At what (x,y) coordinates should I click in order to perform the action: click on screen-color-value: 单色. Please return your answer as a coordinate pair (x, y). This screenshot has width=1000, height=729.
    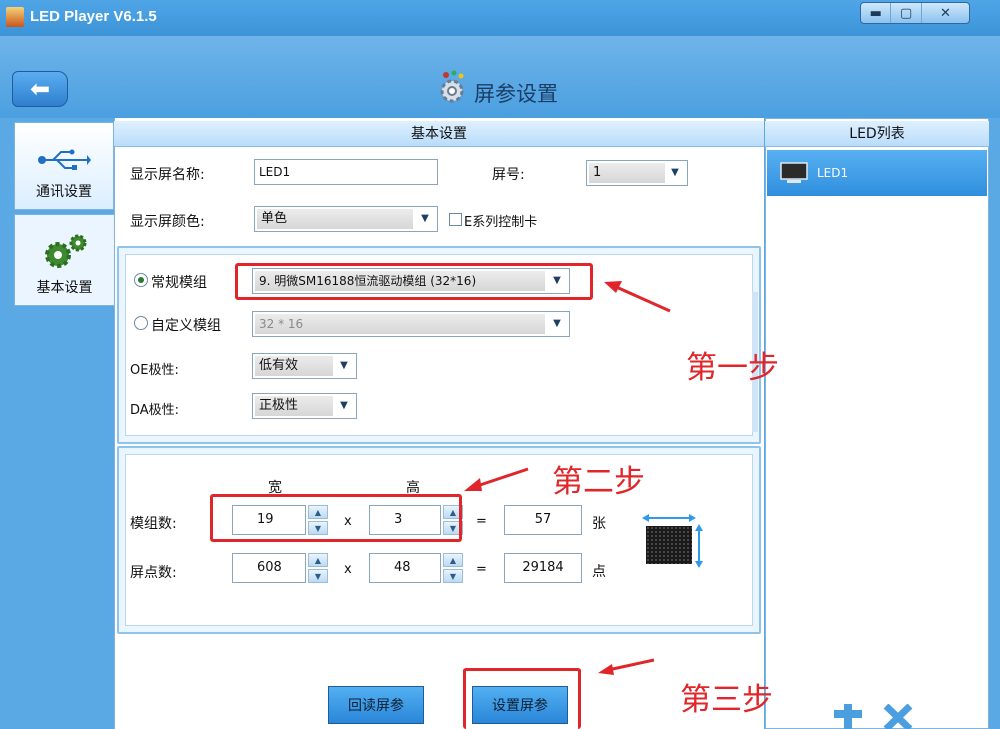
    Looking at the image, I should click on (335, 219).